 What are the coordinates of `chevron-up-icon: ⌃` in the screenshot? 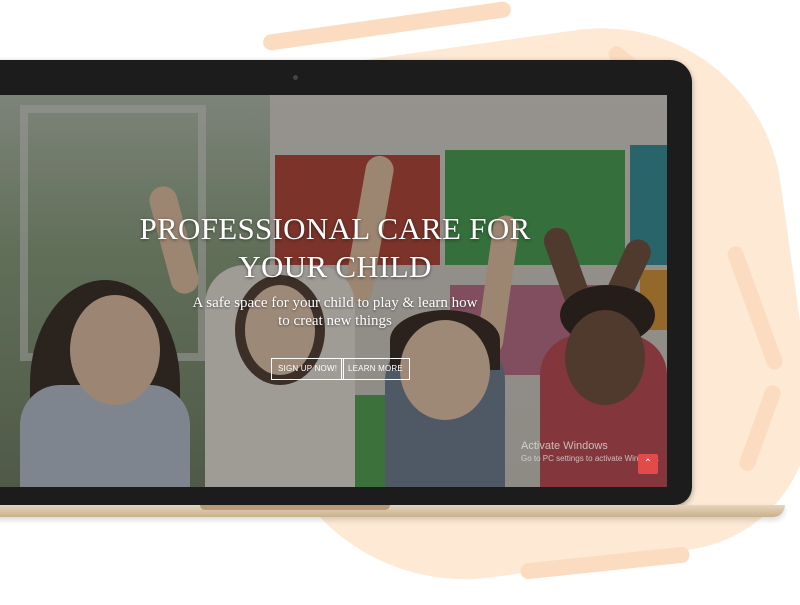 It's located at (648, 463).